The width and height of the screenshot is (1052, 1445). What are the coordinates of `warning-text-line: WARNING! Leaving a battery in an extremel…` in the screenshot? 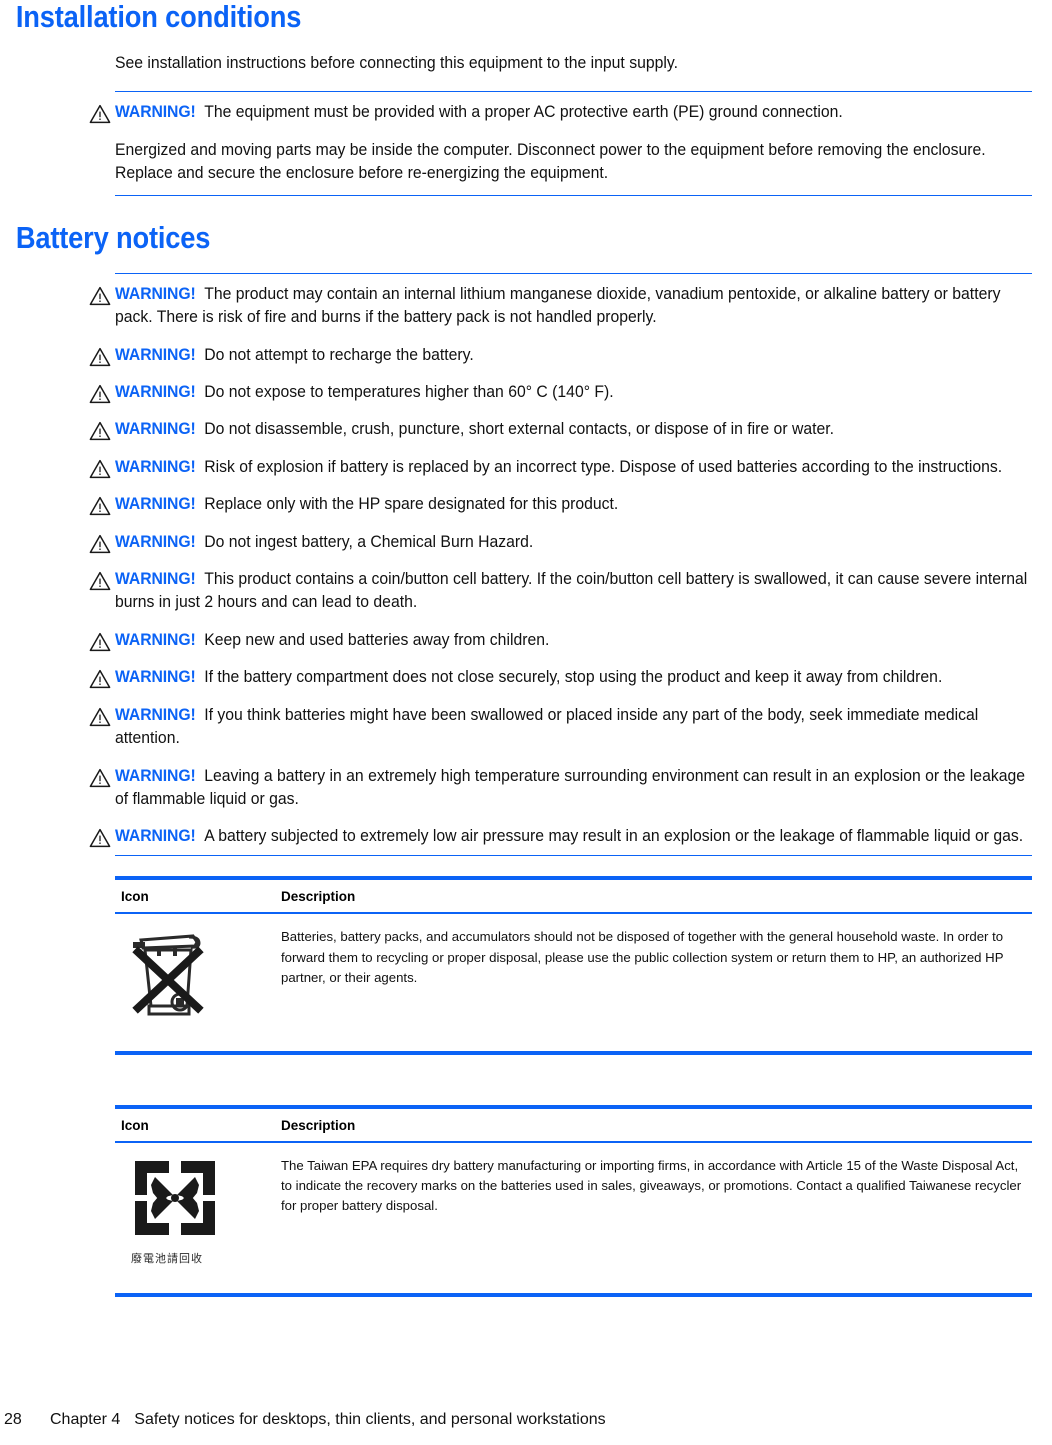 It's located at (572, 788).